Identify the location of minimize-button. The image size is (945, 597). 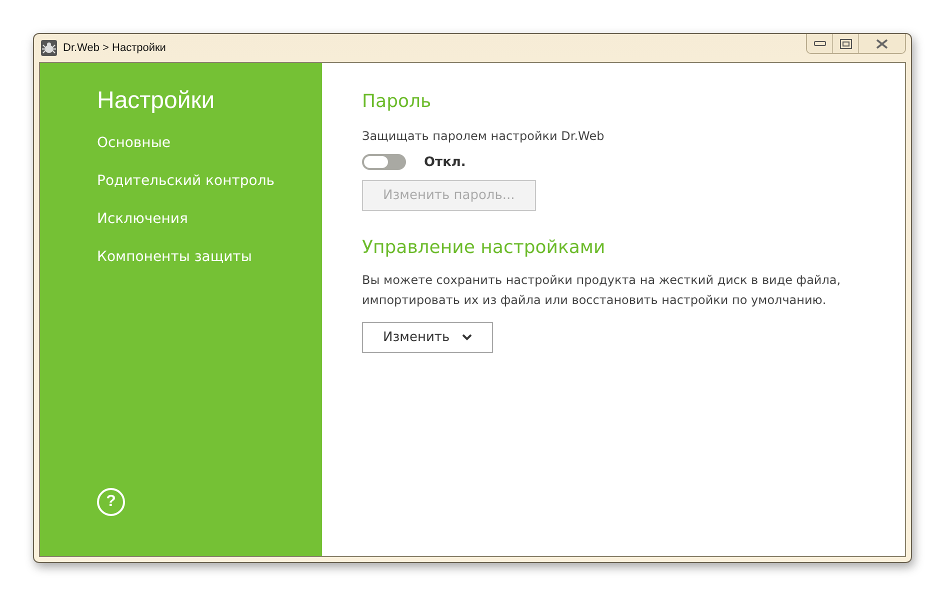
(820, 43).